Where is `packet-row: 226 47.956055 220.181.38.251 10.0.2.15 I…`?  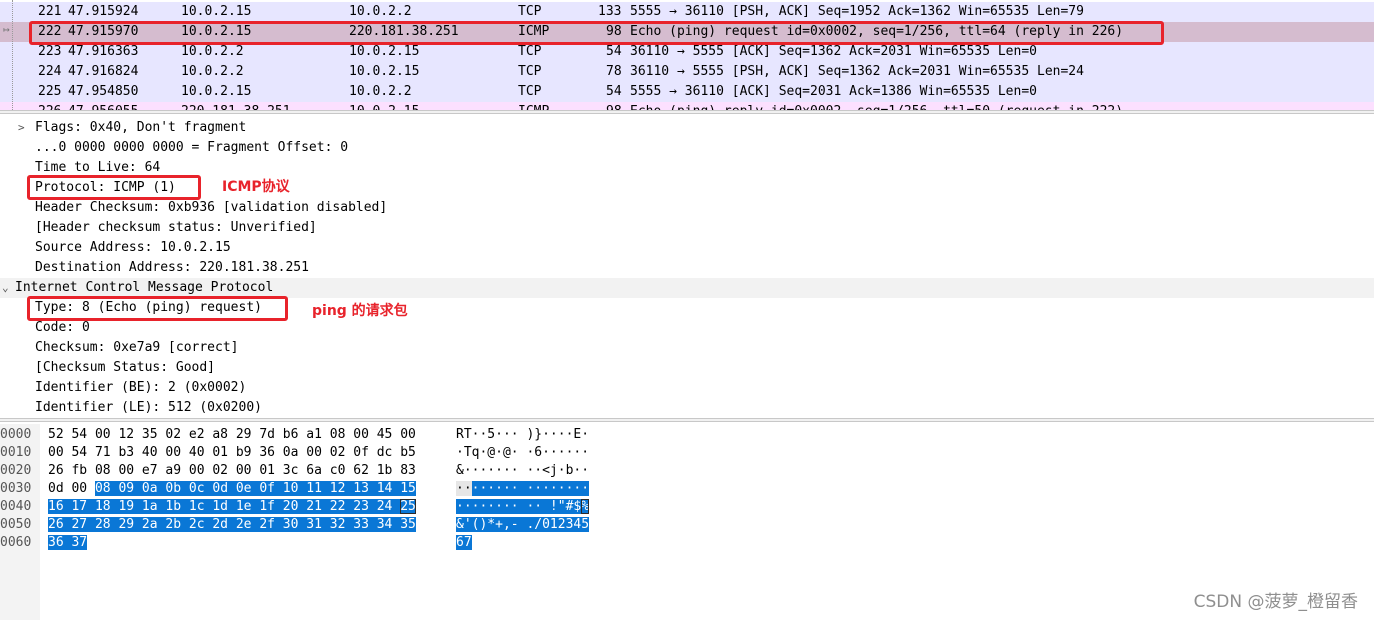
packet-row: 226 47.956055 220.181.38.251 10.0.2.15 I… is located at coordinates (687, 106).